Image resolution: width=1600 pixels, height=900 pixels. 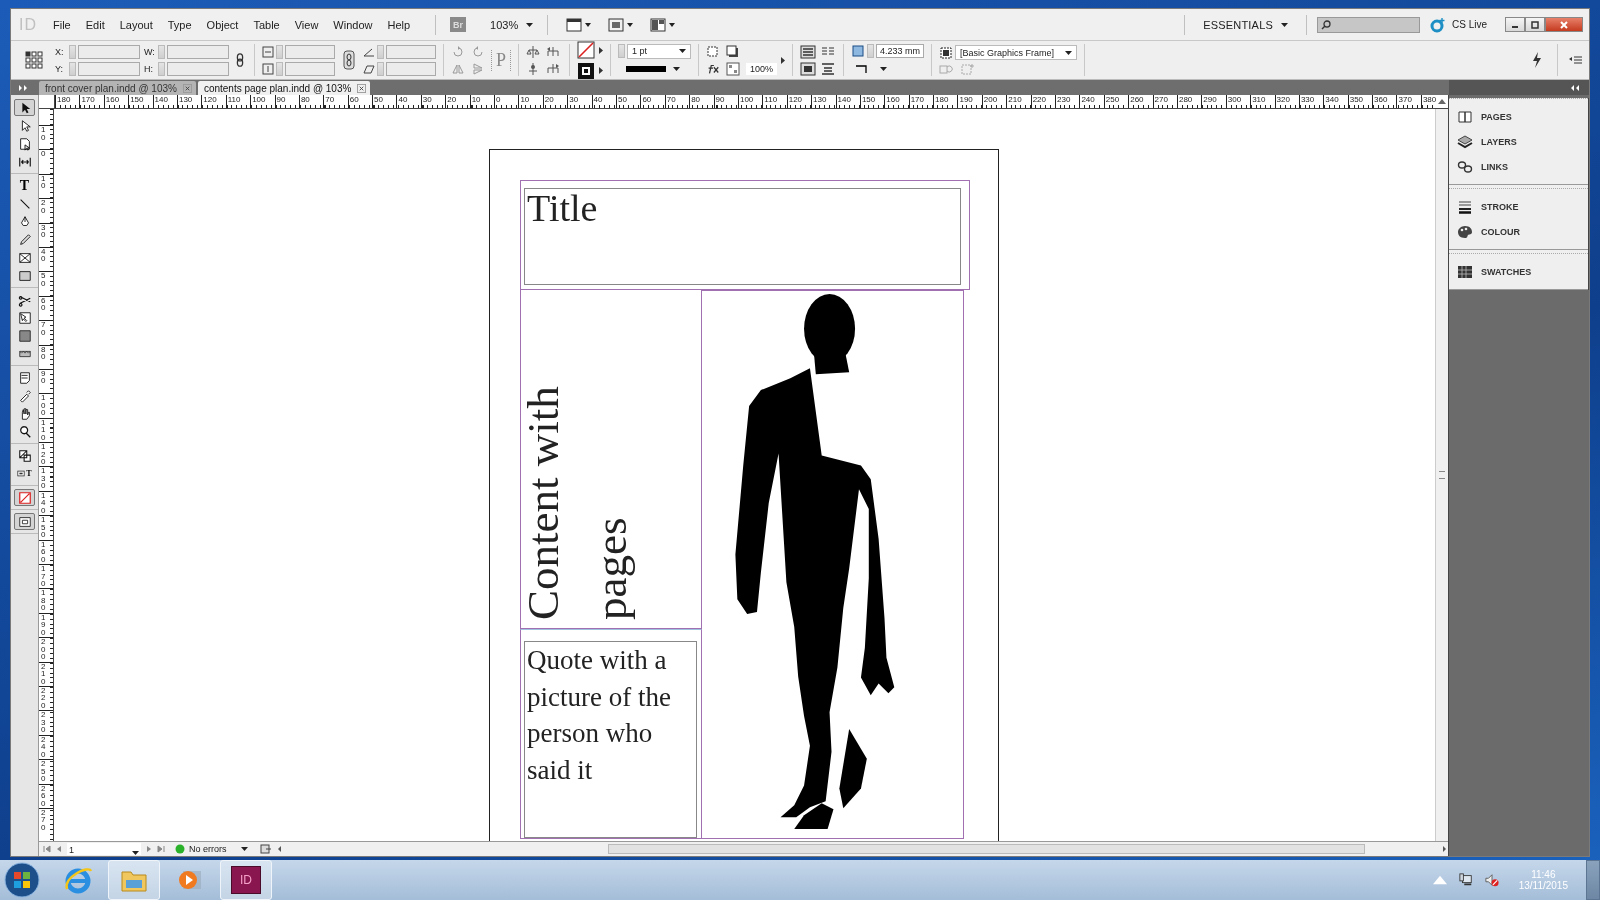 I want to click on apply-none-button-icon, so click(x=24, y=497).